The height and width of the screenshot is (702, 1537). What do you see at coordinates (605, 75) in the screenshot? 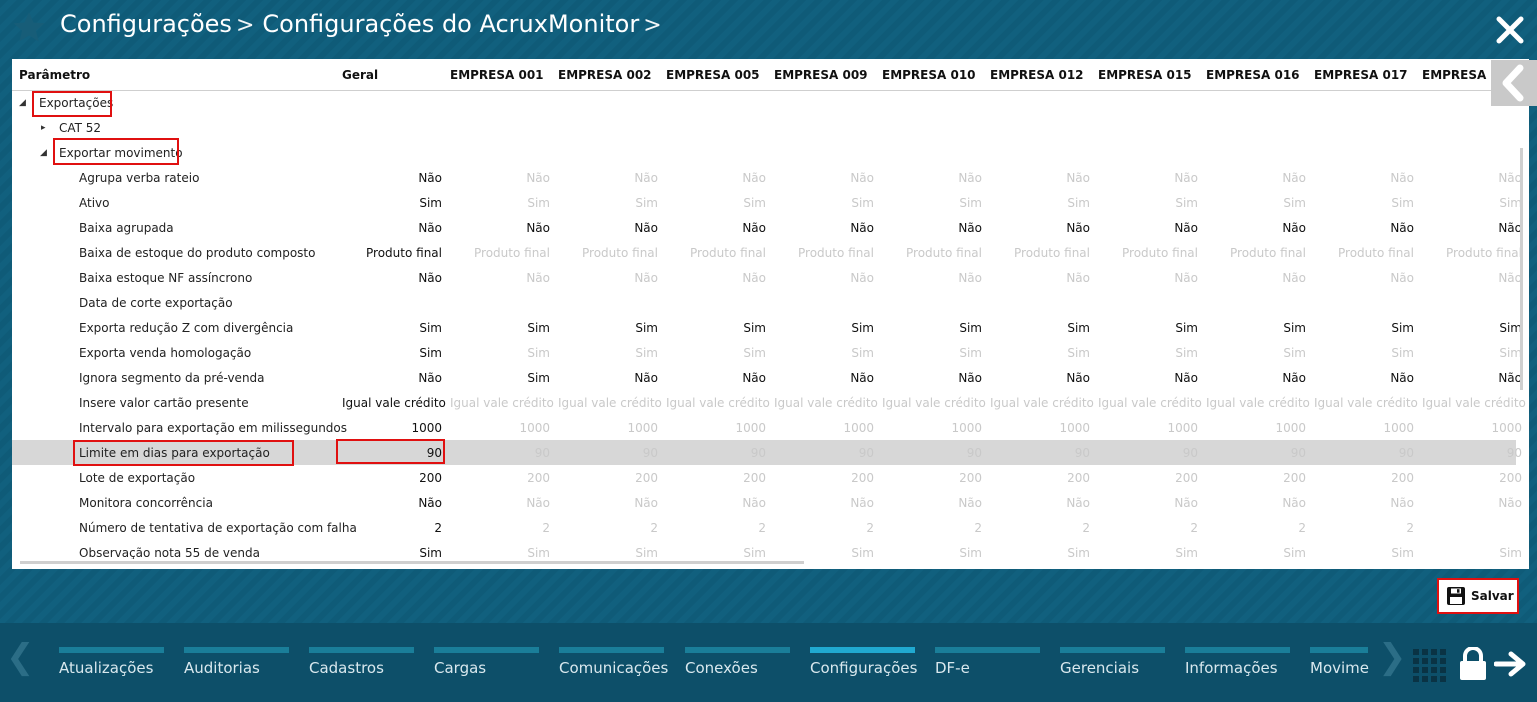
I see `col-empresa: EMPRESA 002` at bounding box center [605, 75].